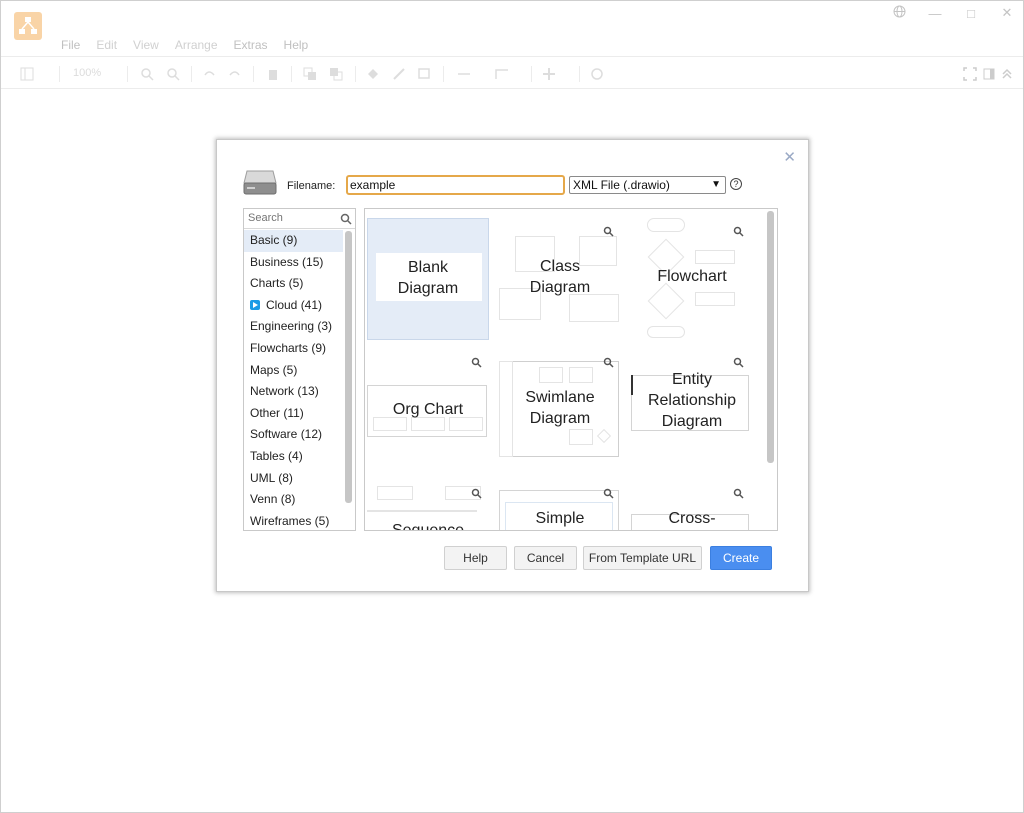 The width and height of the screenshot is (1024, 813). What do you see at coordinates (106, 45) in the screenshot?
I see `menu-edit: Edit` at bounding box center [106, 45].